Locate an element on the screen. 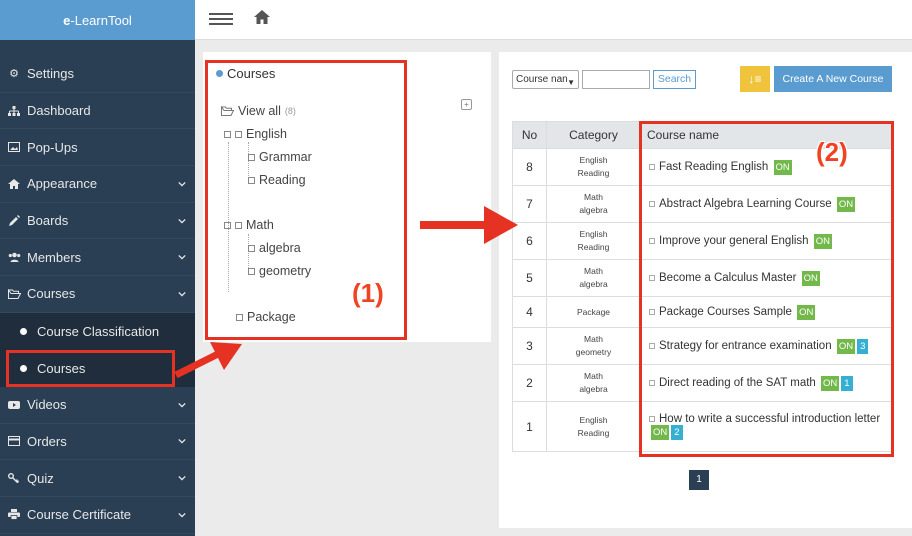 Image resolution: width=912 pixels, height=536 pixels. sidebar-item-quiz: Quiz is located at coordinates (97, 478).